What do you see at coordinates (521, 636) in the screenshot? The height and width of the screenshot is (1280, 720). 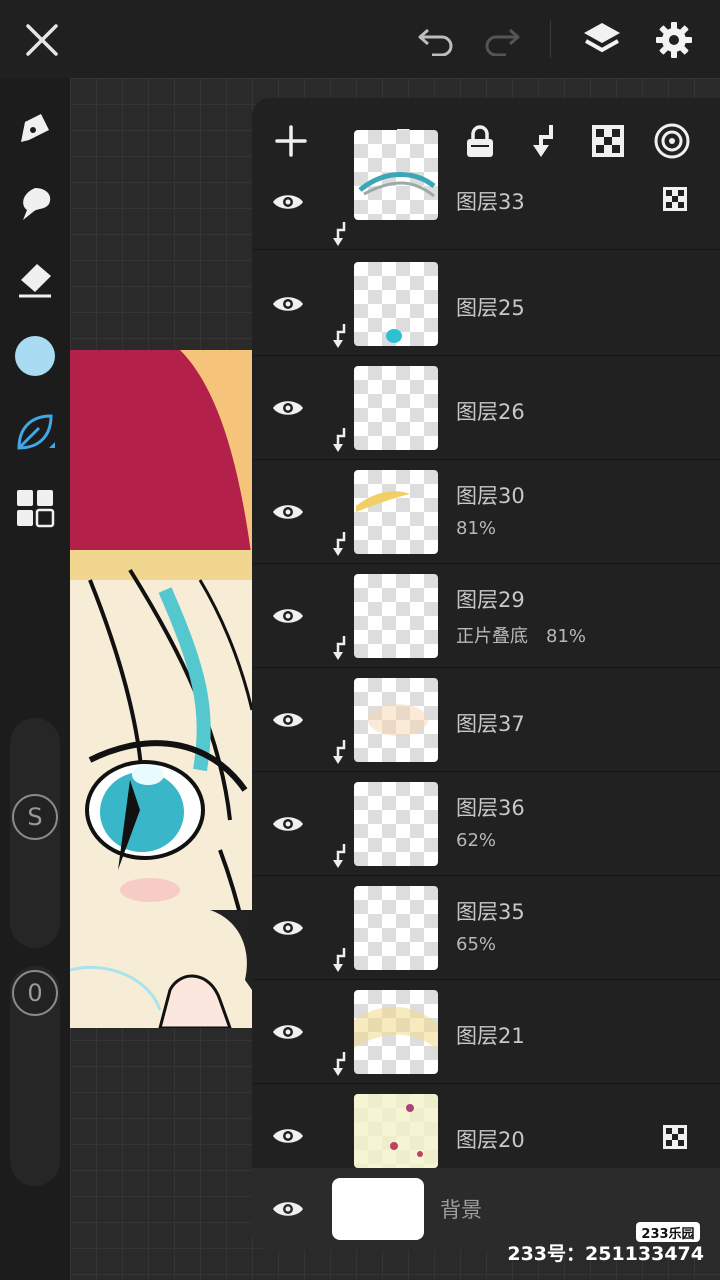 I see `layer-blend-opacity: 正片叠底 81%` at bounding box center [521, 636].